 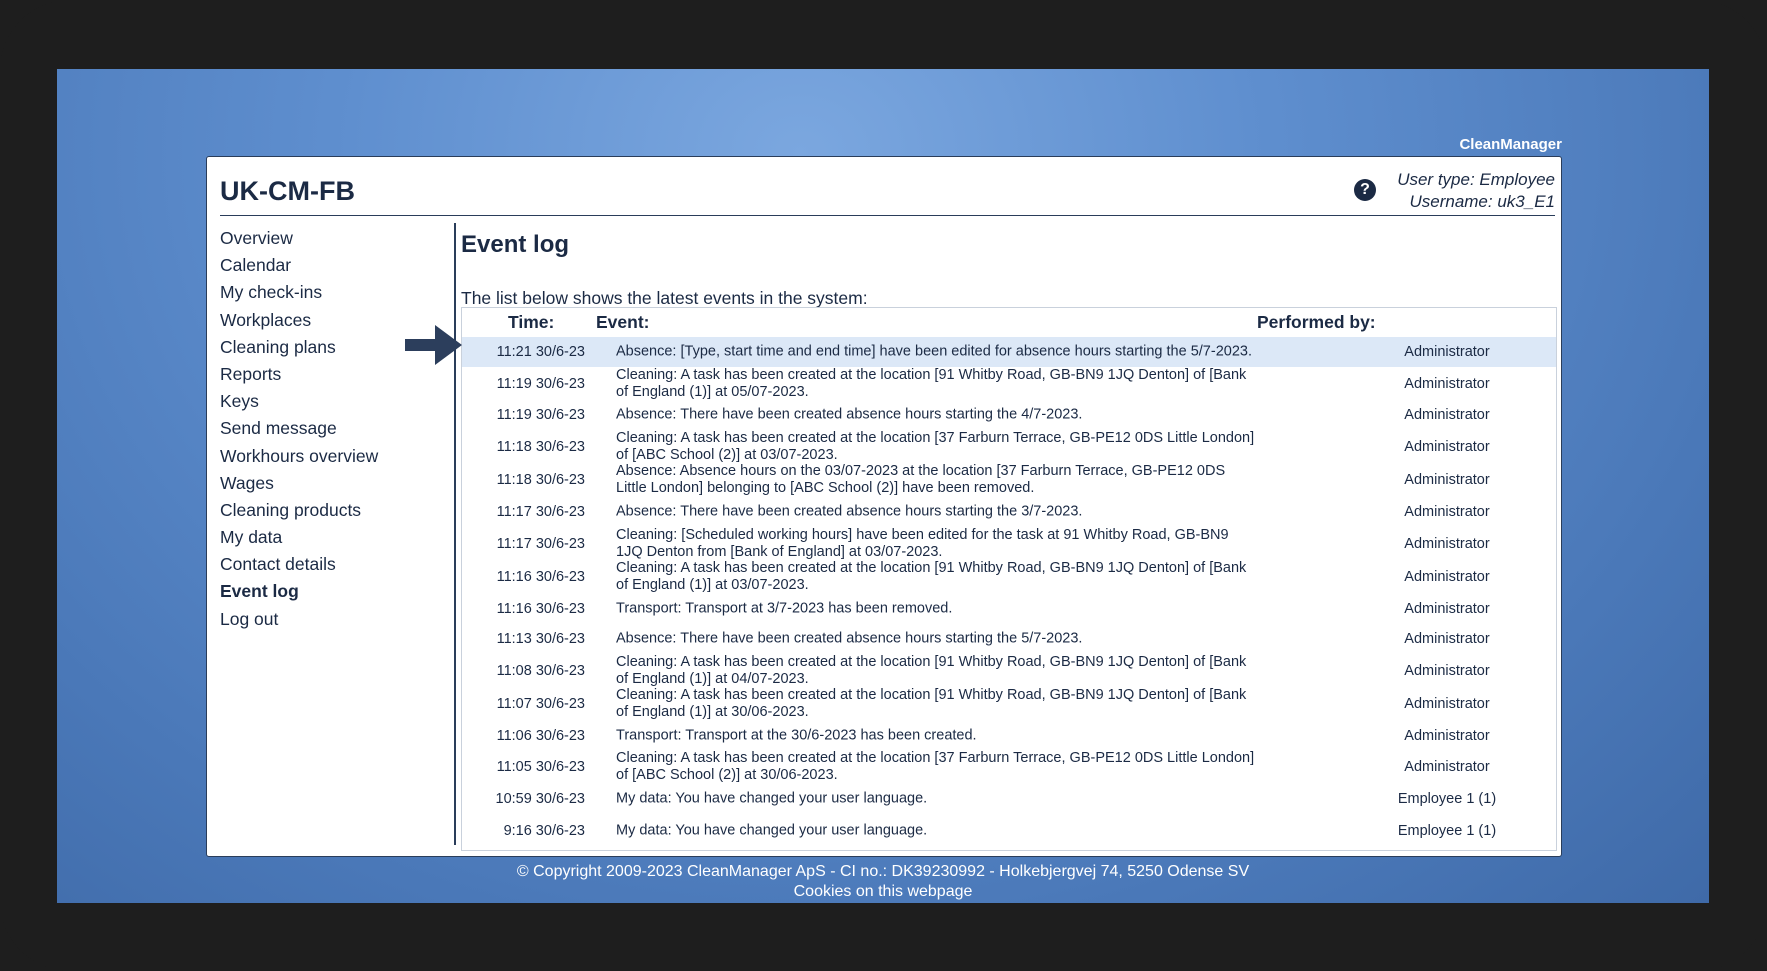 I want to click on event-time: 10:59 30/6-23, so click(x=540, y=799).